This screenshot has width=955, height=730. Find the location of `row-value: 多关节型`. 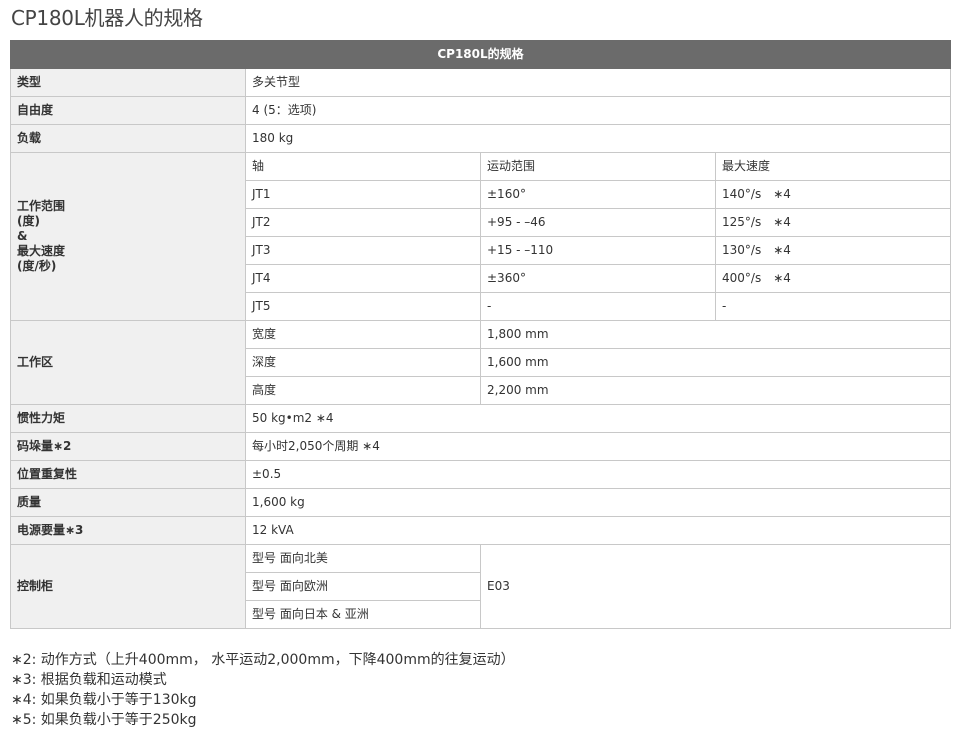

row-value: 多关节型 is located at coordinates (598, 82).